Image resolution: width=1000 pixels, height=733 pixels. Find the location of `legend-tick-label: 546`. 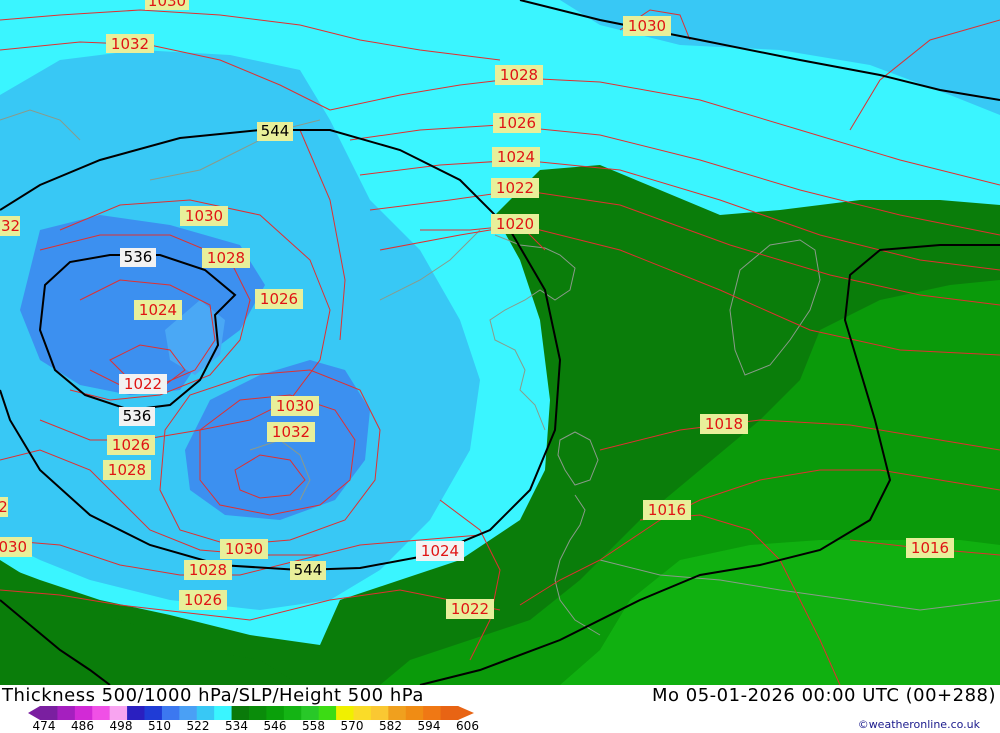

legend-tick-label: 546 is located at coordinates (275, 726).